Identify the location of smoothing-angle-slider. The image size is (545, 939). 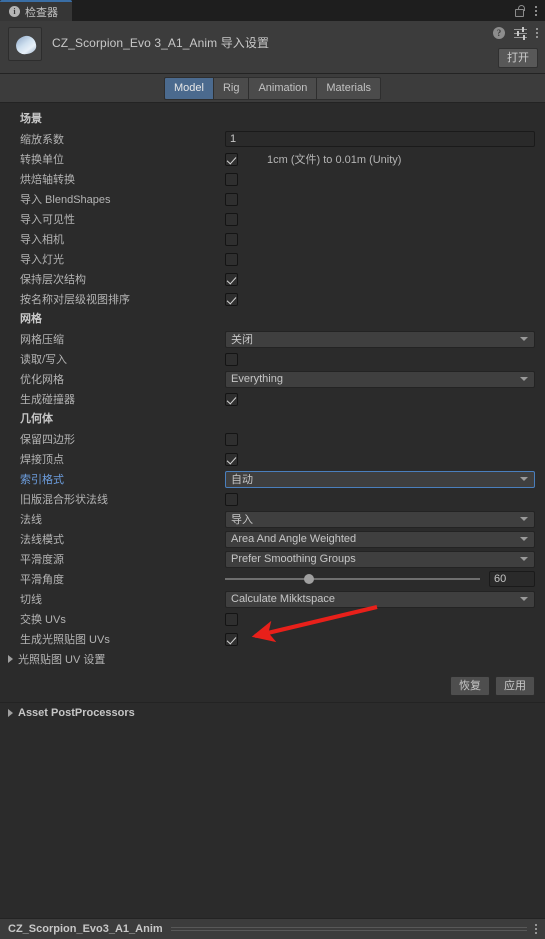
(352, 579).